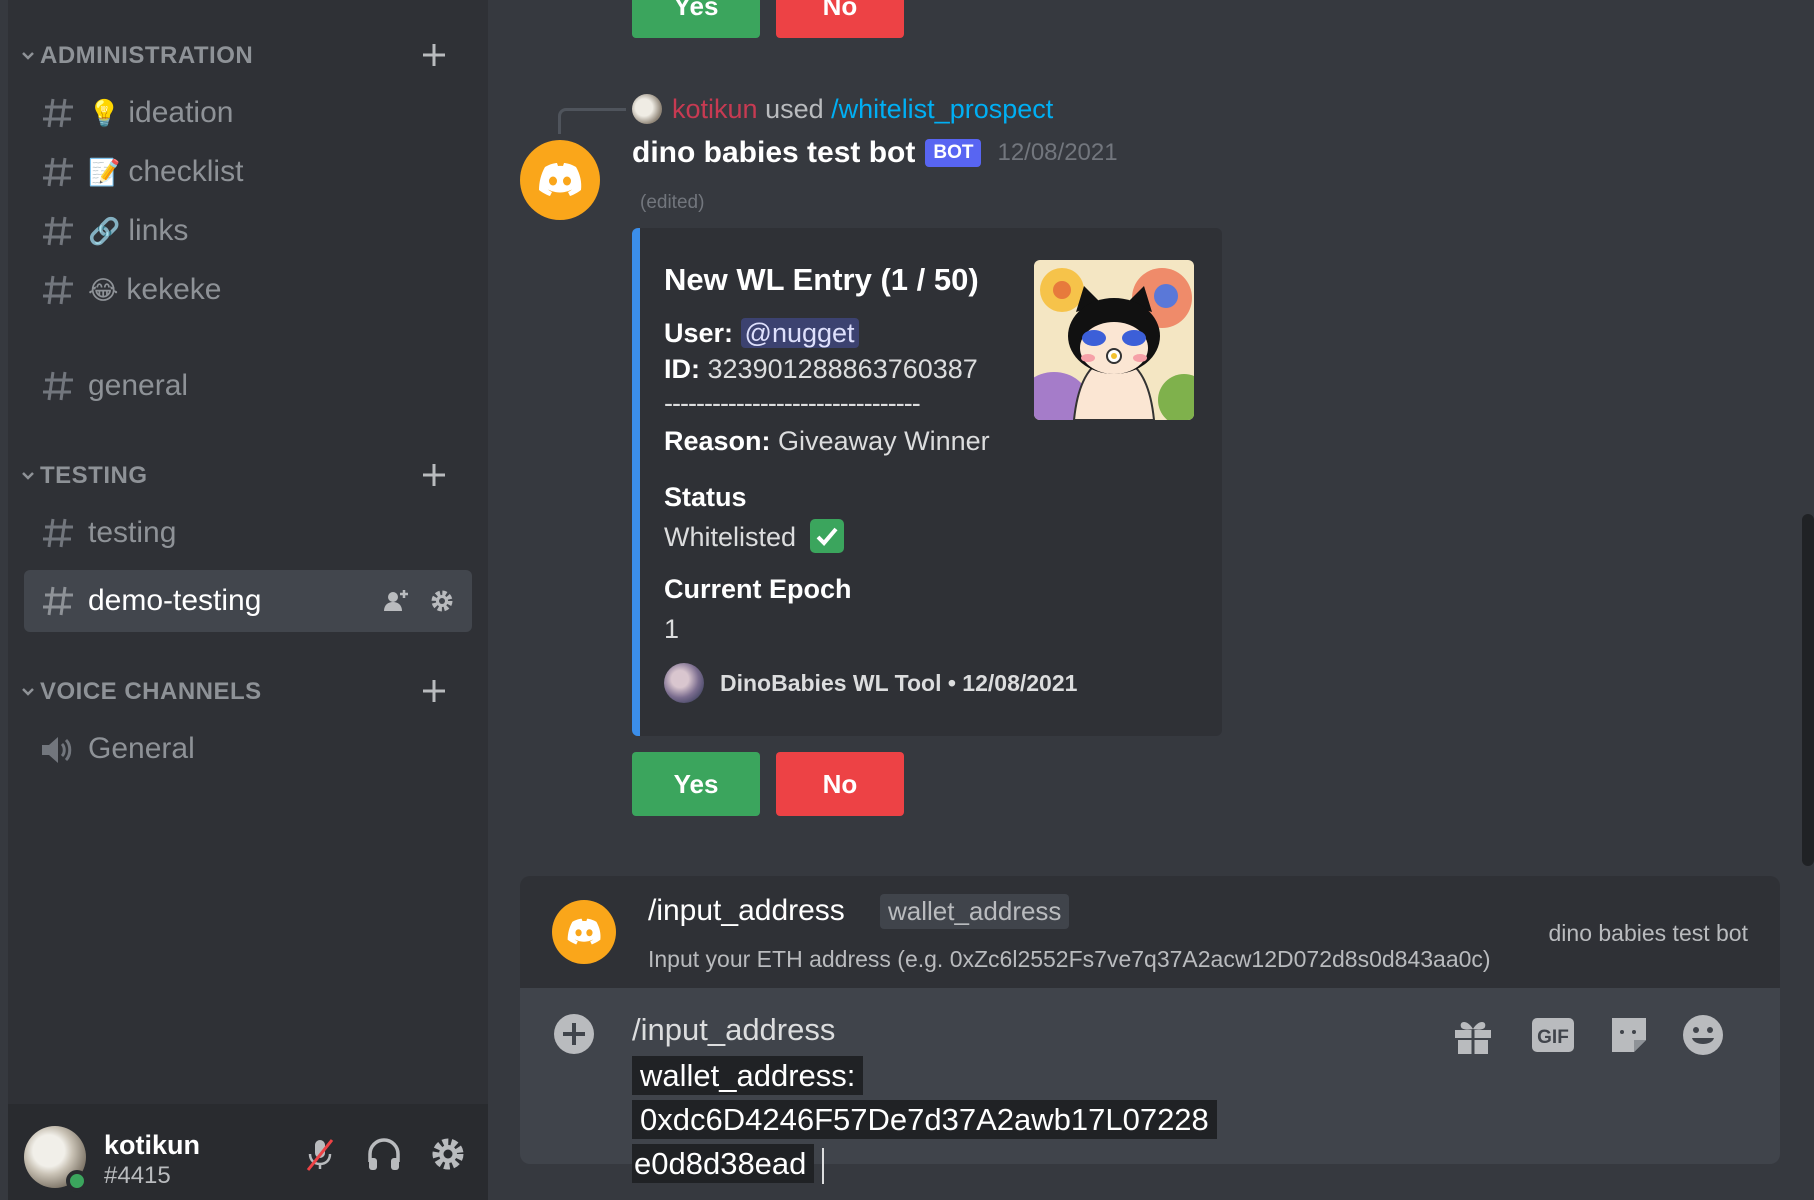 The height and width of the screenshot is (1200, 1814). What do you see at coordinates (734, 1029) in the screenshot?
I see `input-command: /input_address` at bounding box center [734, 1029].